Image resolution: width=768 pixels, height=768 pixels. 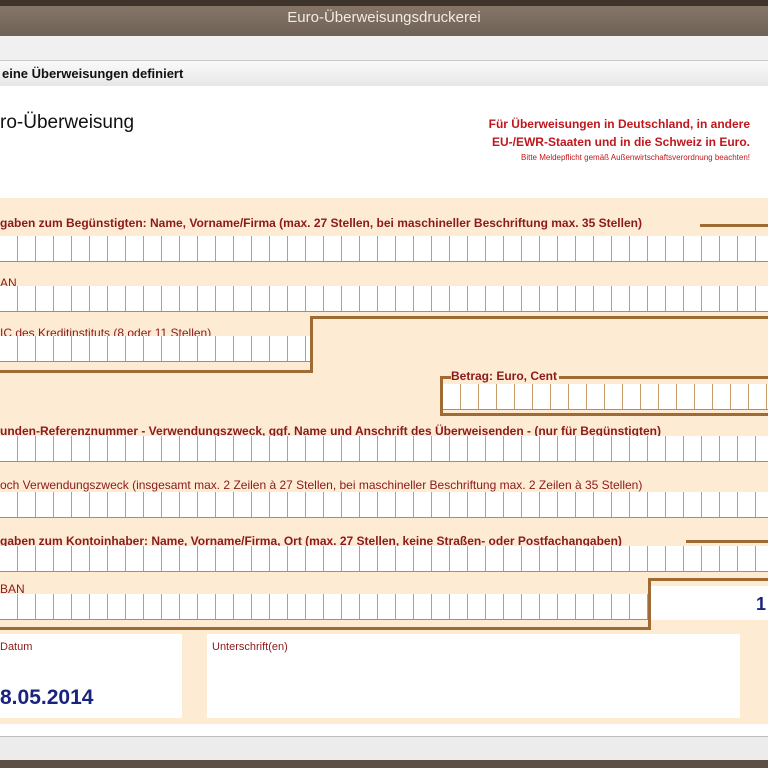 What do you see at coordinates (384, 449) in the screenshot?
I see `reference-field` at bounding box center [384, 449].